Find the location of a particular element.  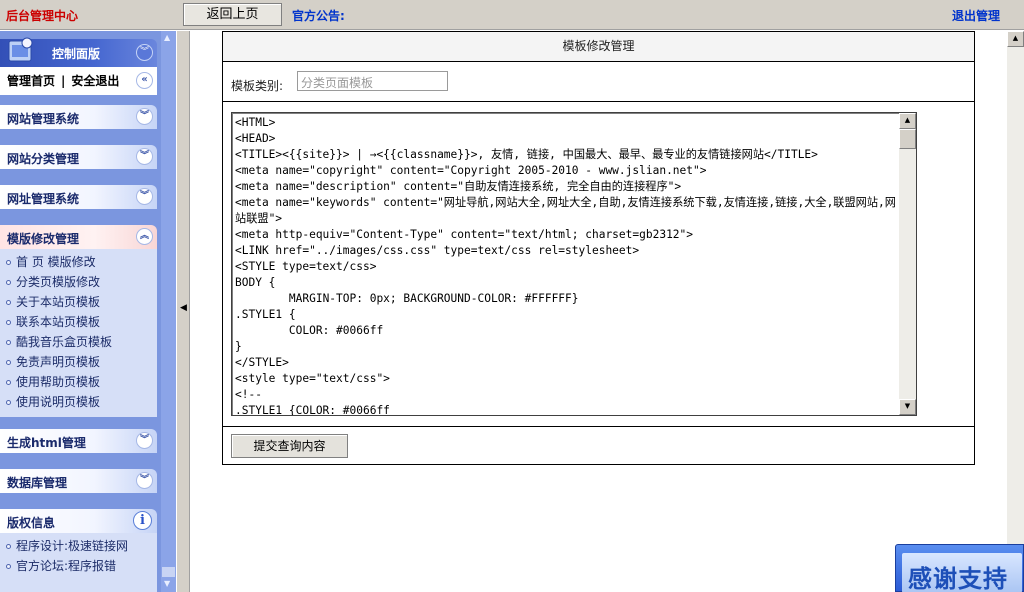

control-panel-title: 控制面版 is located at coordinates (76, 54).